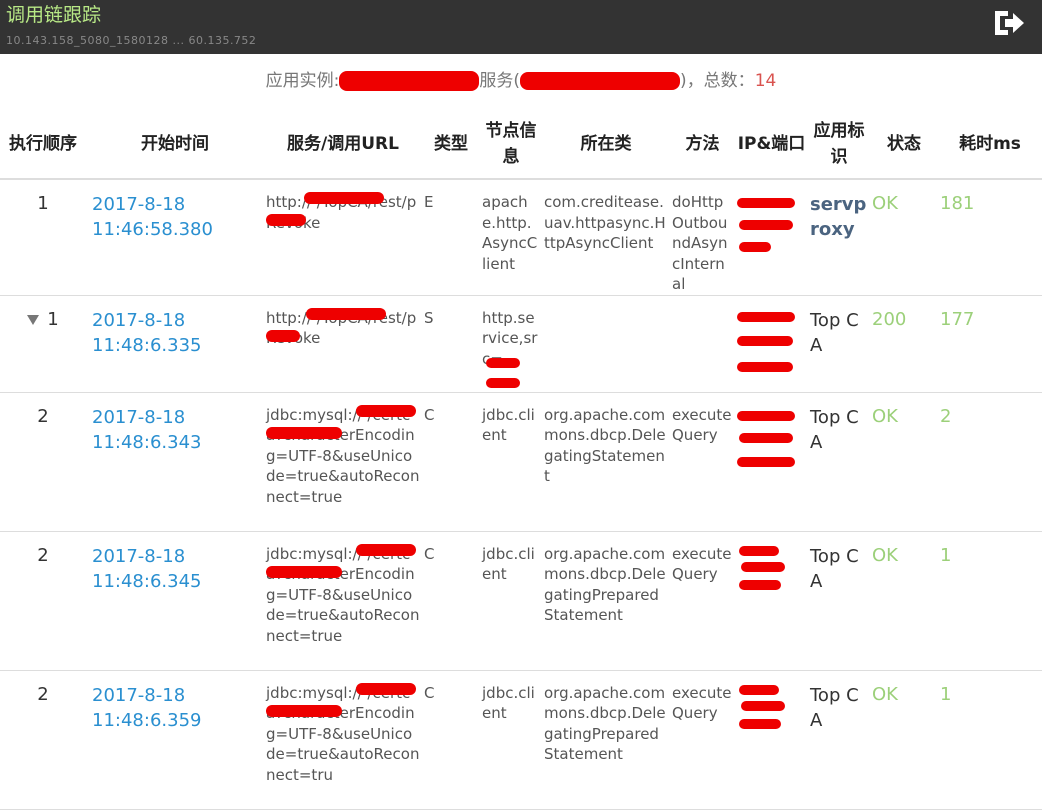 The width and height of the screenshot is (1042, 810). Describe the element at coordinates (33, 319) in the screenshot. I see `collapse-caret-icon` at that location.